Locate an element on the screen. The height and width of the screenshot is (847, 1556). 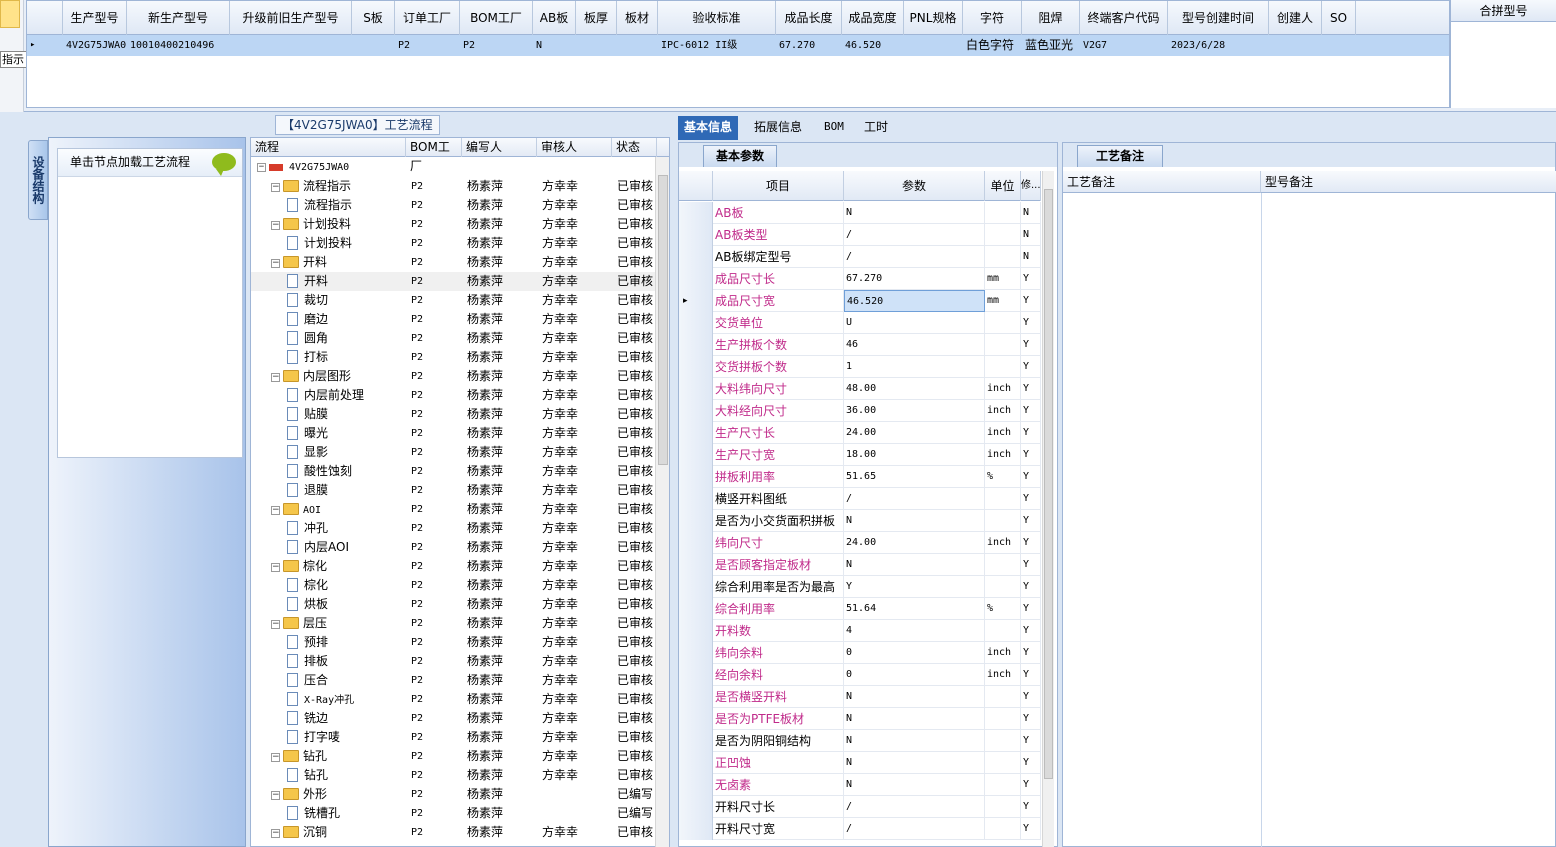
grid-cell: 蓝色亚光 is located at coordinates (1051, 45).